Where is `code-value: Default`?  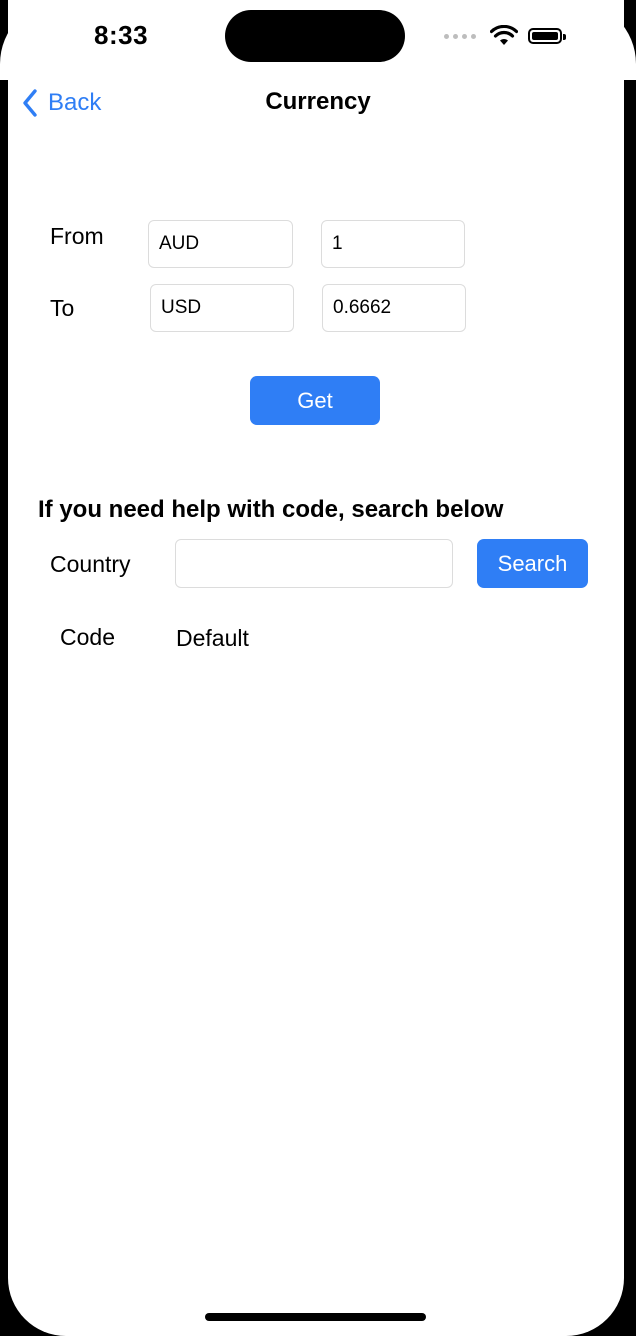
code-value: Default is located at coordinates (212, 638).